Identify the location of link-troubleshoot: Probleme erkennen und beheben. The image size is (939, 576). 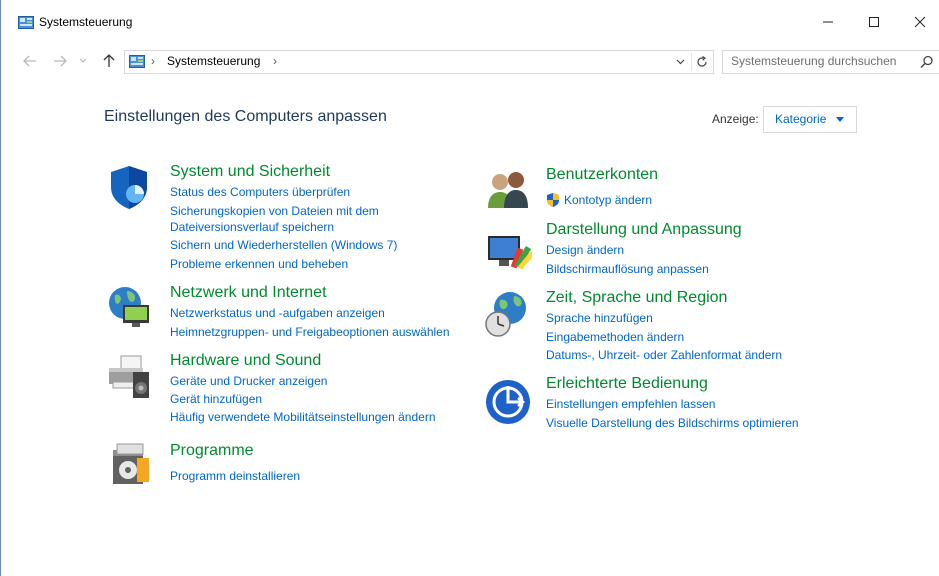
(259, 264).